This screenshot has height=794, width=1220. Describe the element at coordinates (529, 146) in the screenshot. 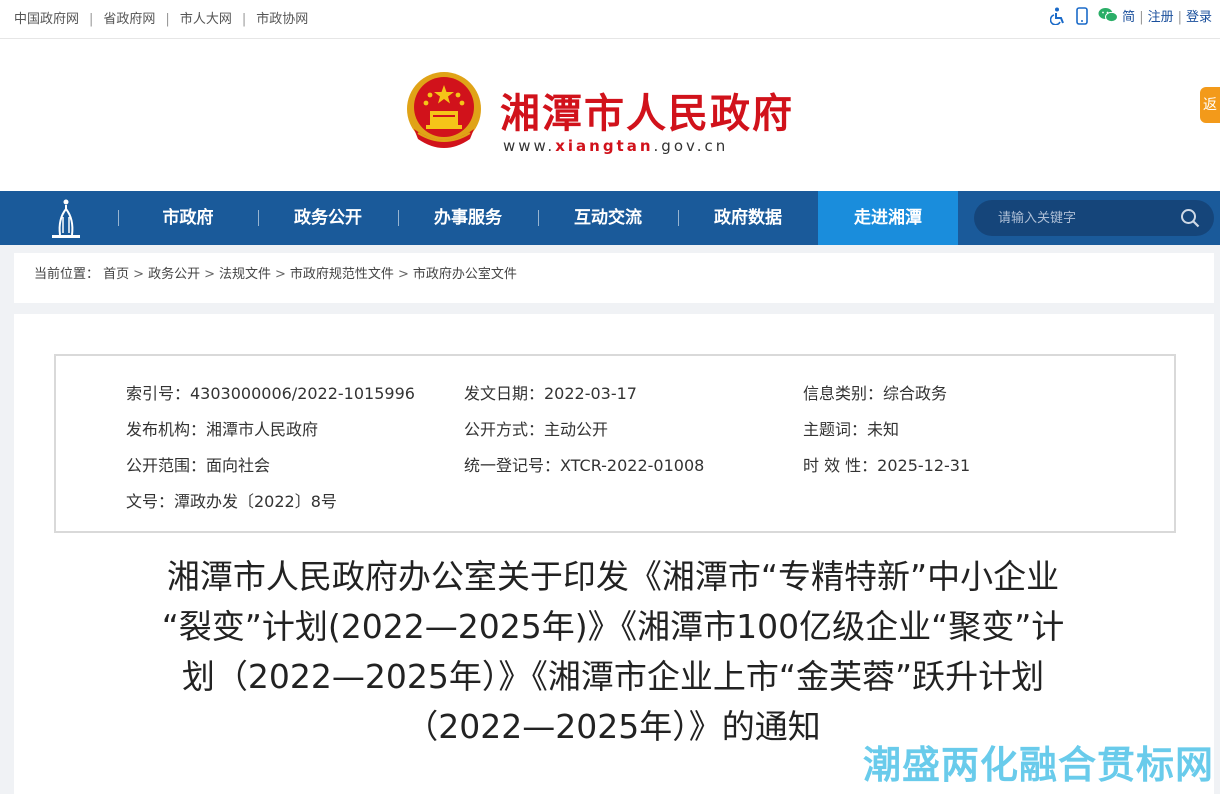

I see `url-prefix: www.` at that location.